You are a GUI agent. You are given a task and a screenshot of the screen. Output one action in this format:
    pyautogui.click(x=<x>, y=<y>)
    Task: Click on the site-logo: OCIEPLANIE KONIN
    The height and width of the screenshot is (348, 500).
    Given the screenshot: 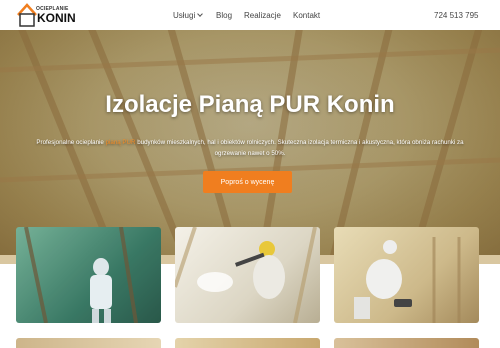 What is the action you would take?
    pyautogui.click(x=47, y=15)
    